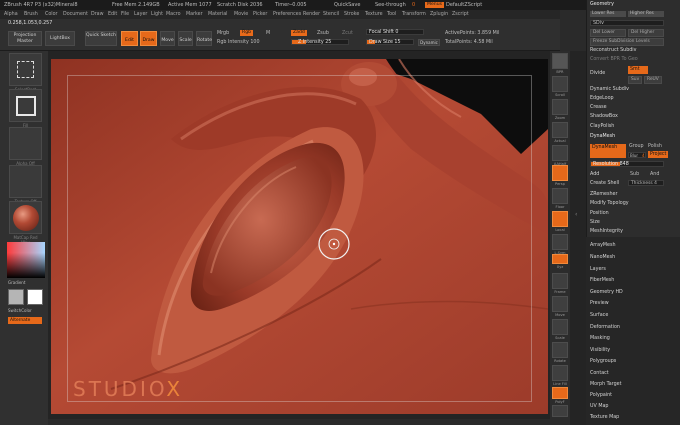 The height and width of the screenshot is (425, 680). Describe the element at coordinates (25, 217) in the screenshot. I see `material-slot` at that location.